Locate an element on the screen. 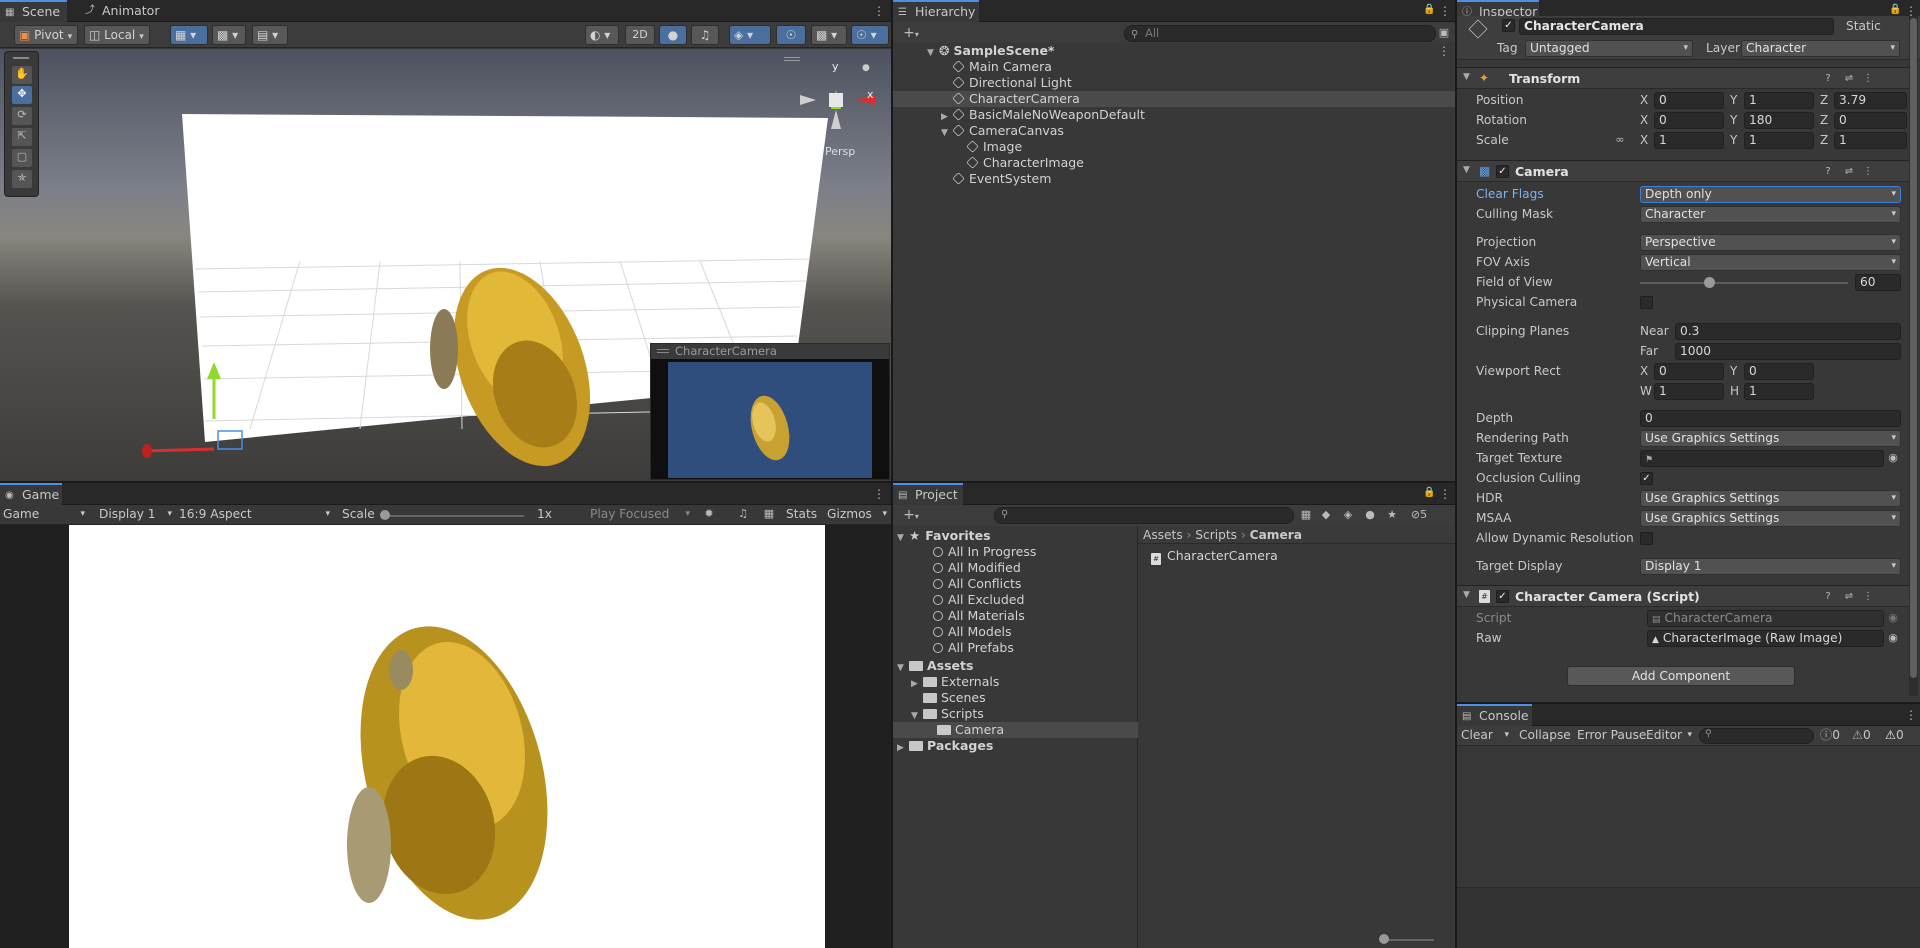 Image resolution: width=1920 pixels, height=948 pixels. tab-game: ◉ Game is located at coordinates (31, 494).